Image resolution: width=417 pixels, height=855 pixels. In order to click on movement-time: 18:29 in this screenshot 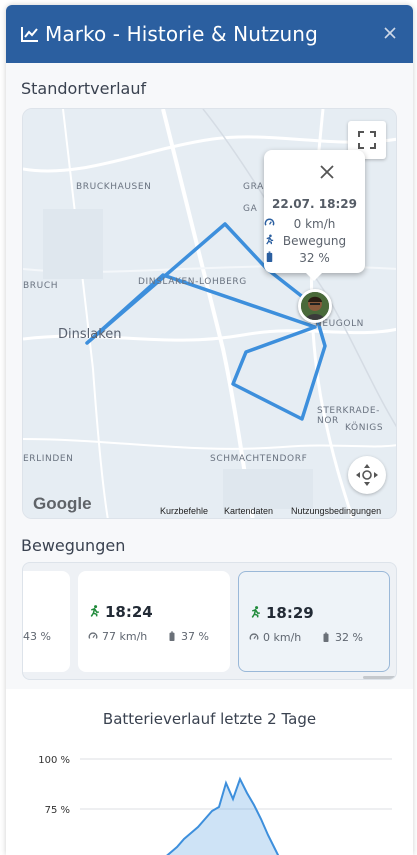, I will do `click(281, 613)`.